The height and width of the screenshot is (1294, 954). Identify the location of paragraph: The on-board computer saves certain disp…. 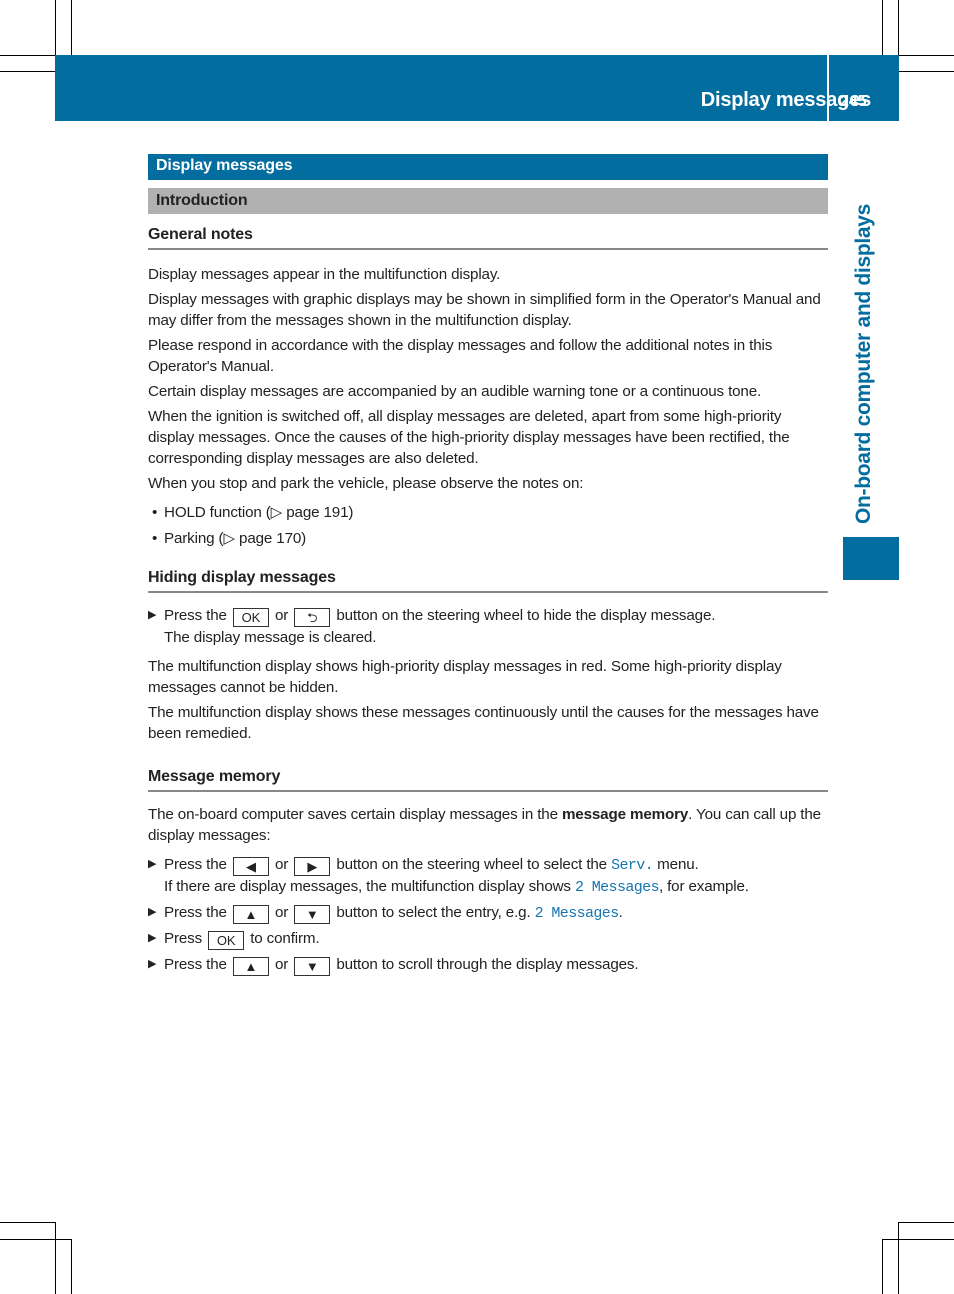
(484, 825).